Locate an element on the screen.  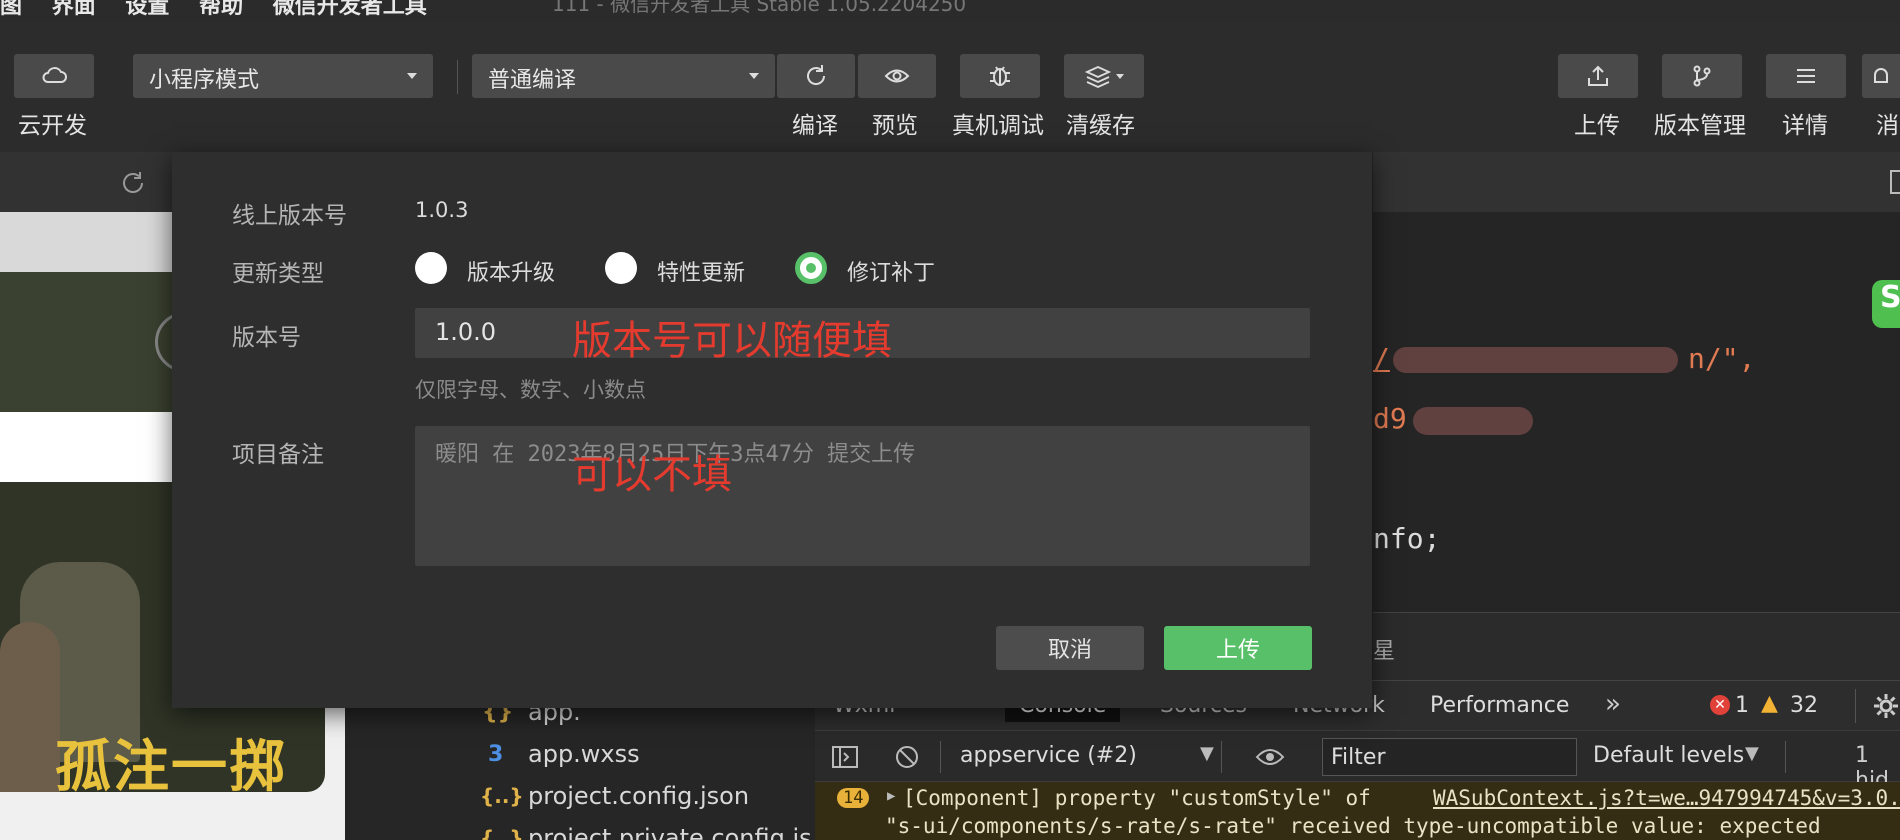
note-label: 项目备注 is located at coordinates (278, 455).